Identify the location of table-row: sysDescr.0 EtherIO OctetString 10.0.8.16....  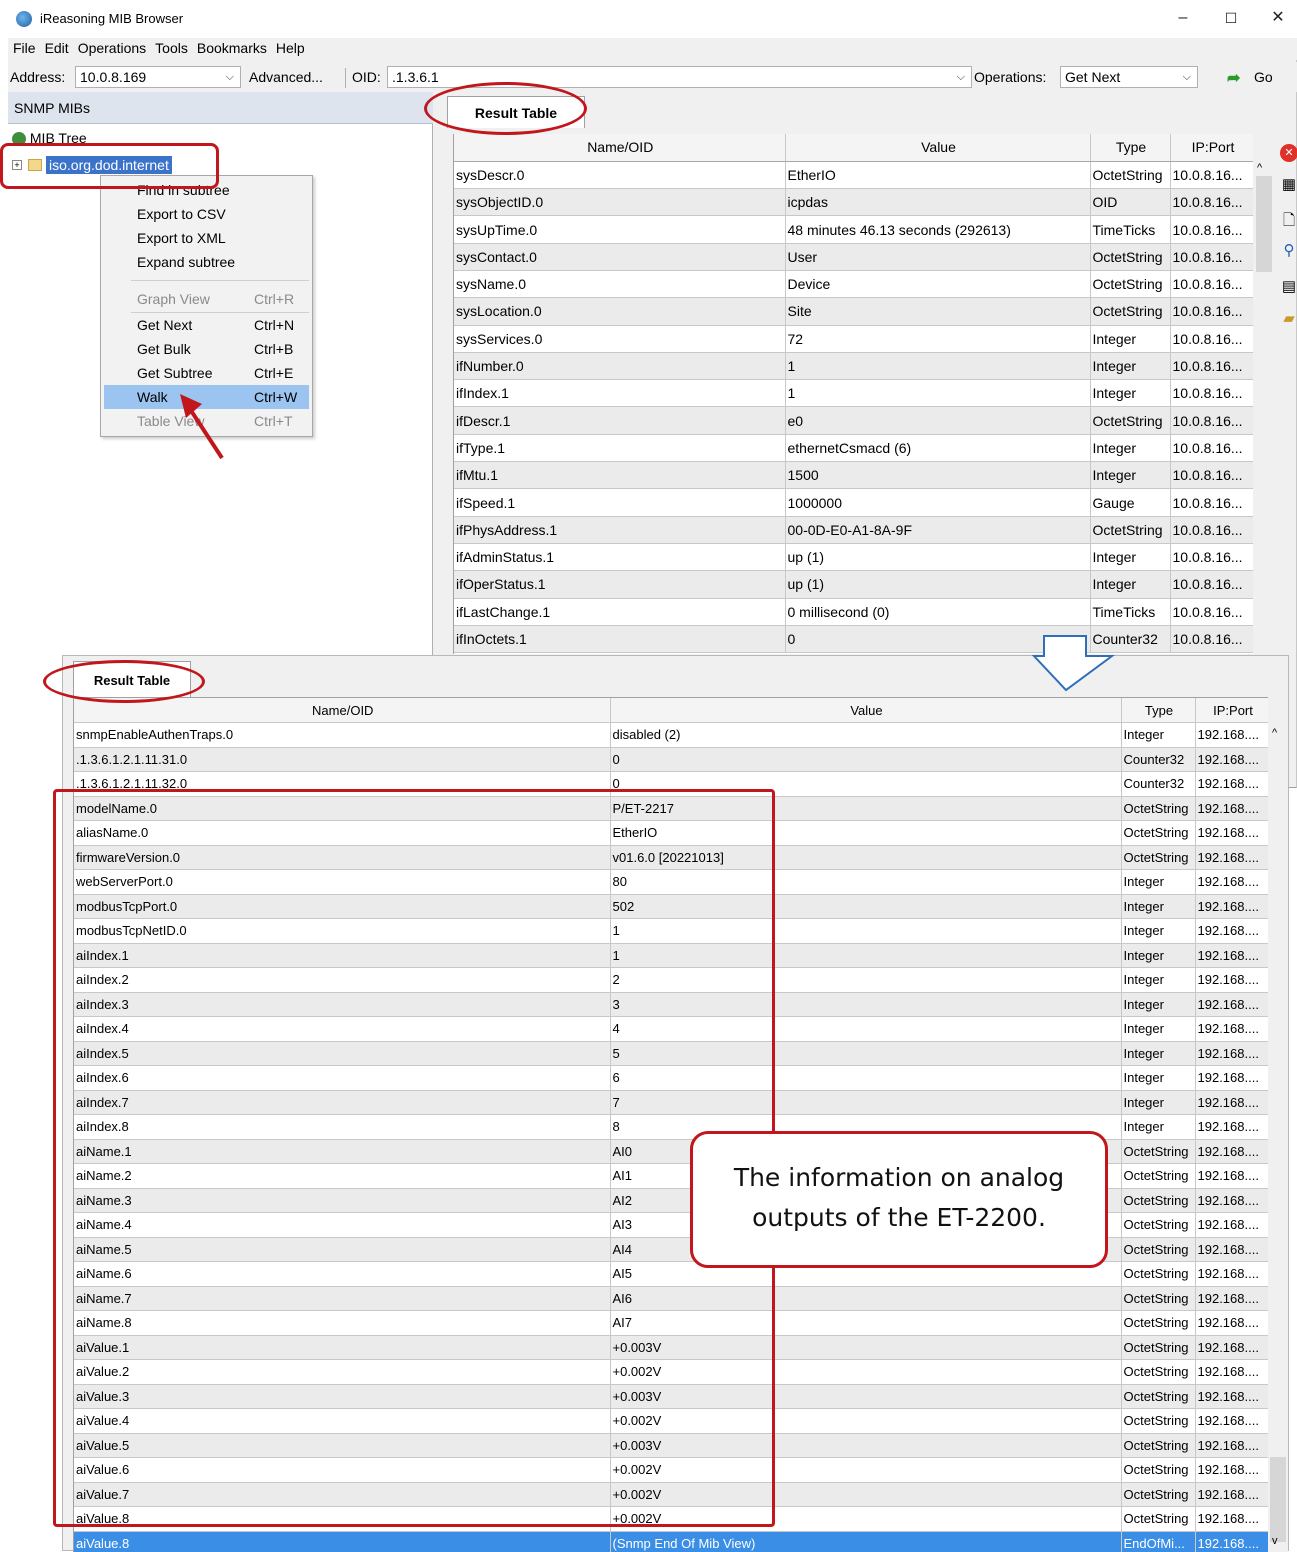
(853, 175).